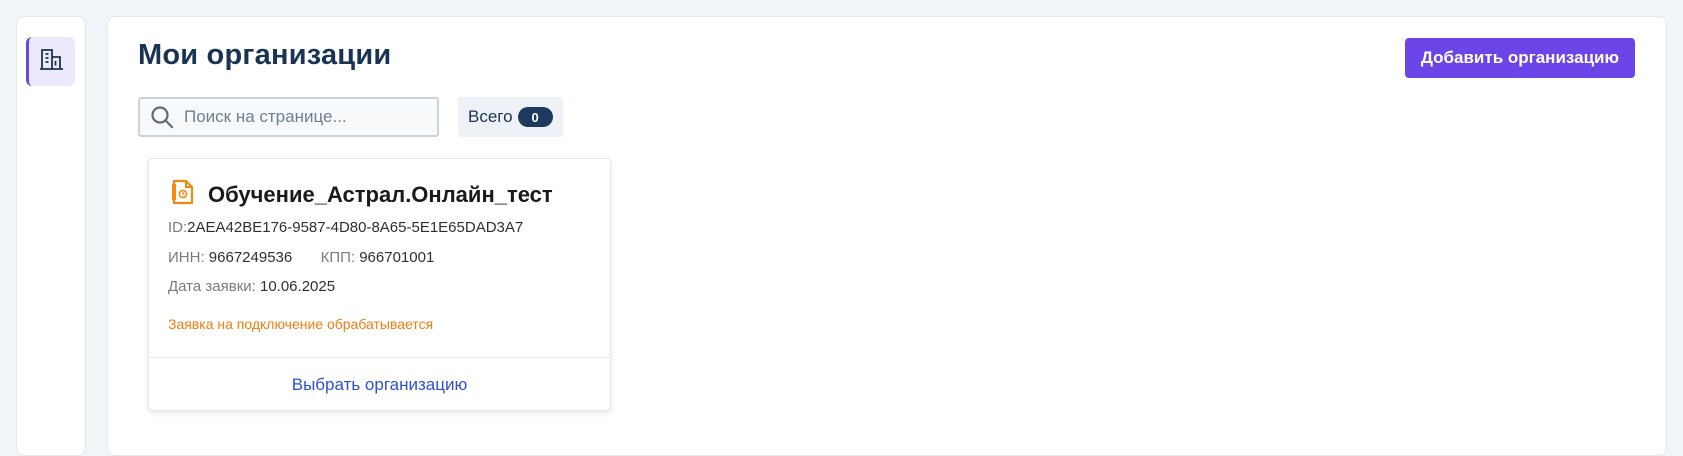 This screenshot has height=456, width=1683. What do you see at coordinates (397, 257) in the screenshot?
I see `kpp-value: 966701001` at bounding box center [397, 257].